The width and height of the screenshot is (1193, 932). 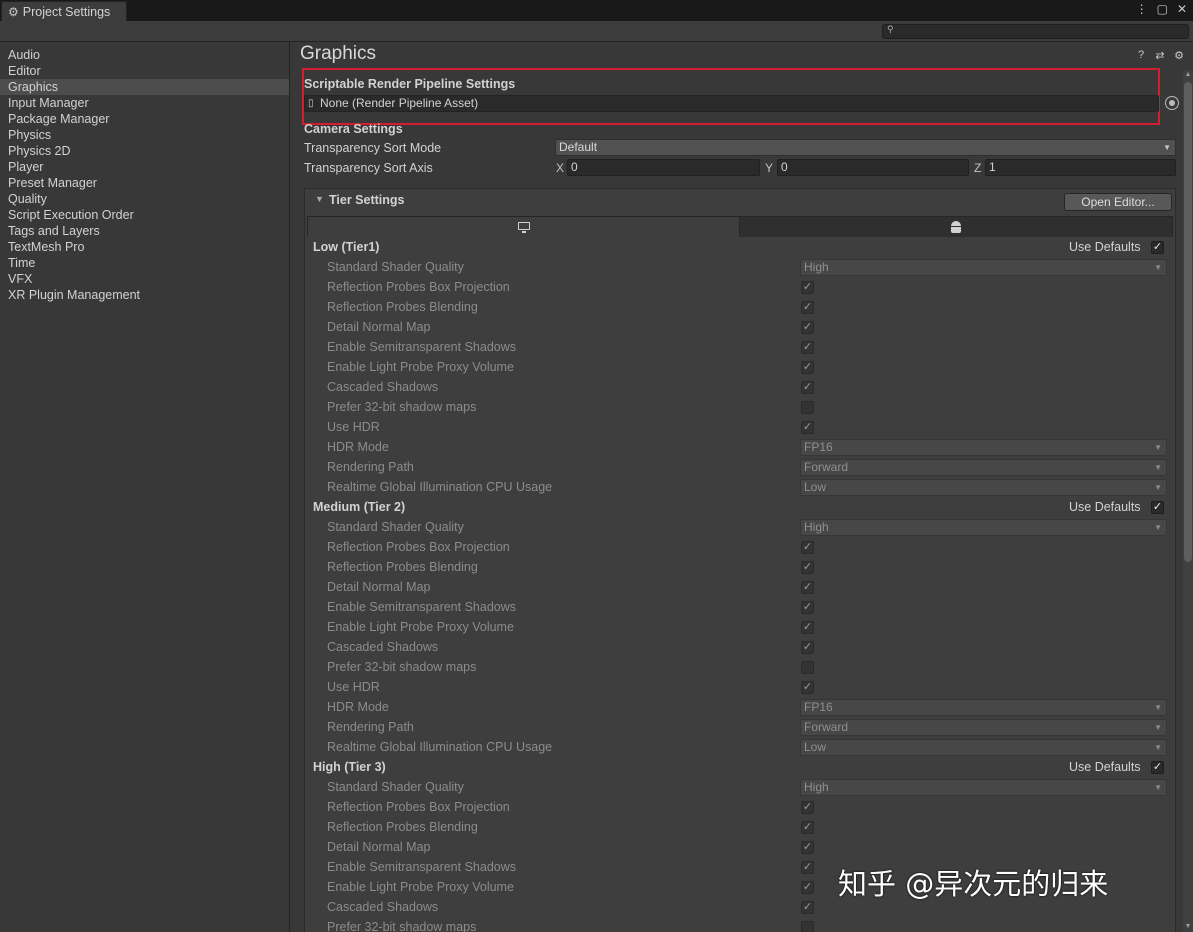 What do you see at coordinates (144, 55) in the screenshot?
I see `sidebar-item-audio: Audio` at bounding box center [144, 55].